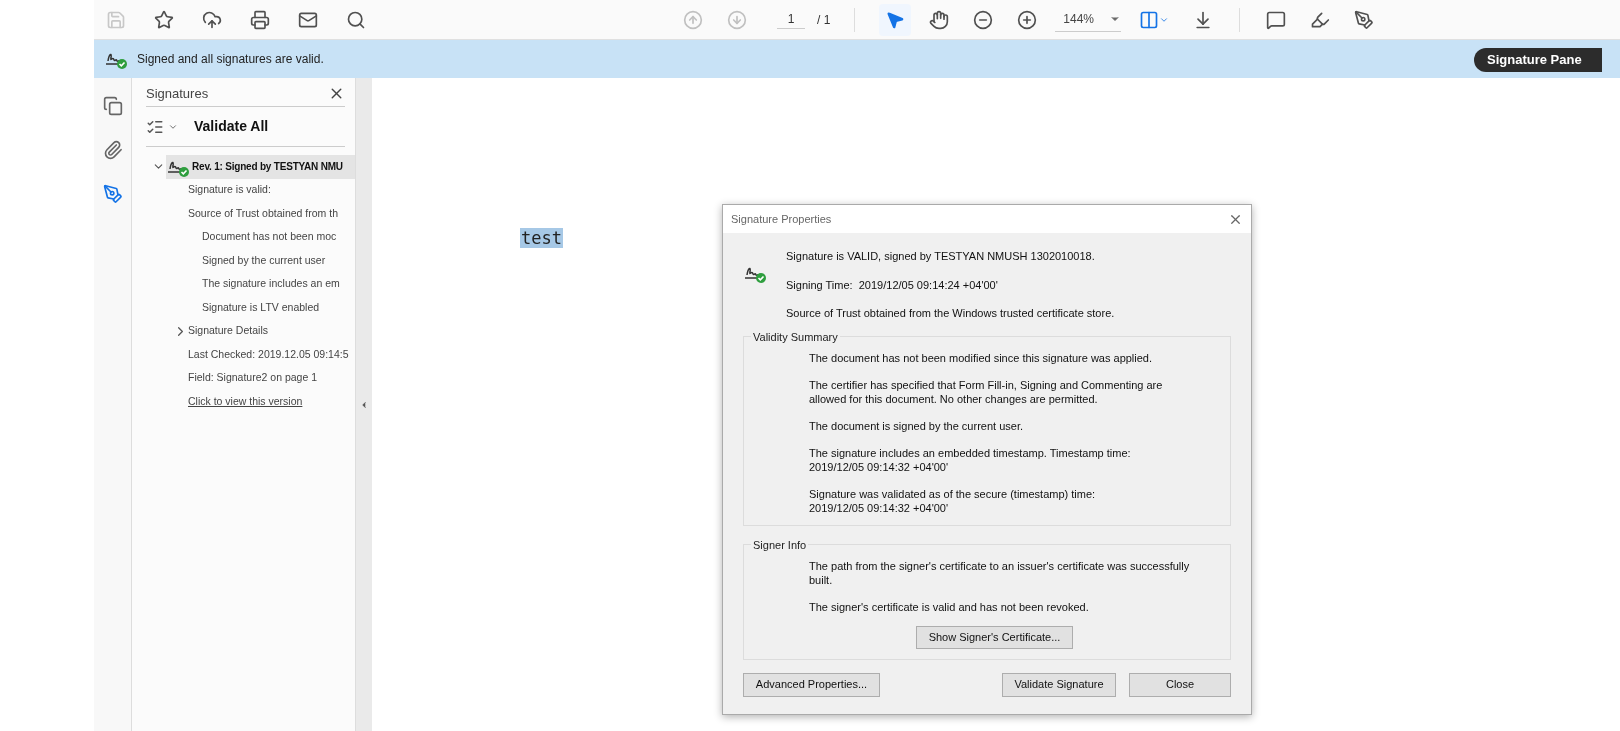 Image resolution: width=1620 pixels, height=731 pixels. Describe the element at coordinates (229, 190) in the screenshot. I see `tree-item: Signature is valid:` at that location.